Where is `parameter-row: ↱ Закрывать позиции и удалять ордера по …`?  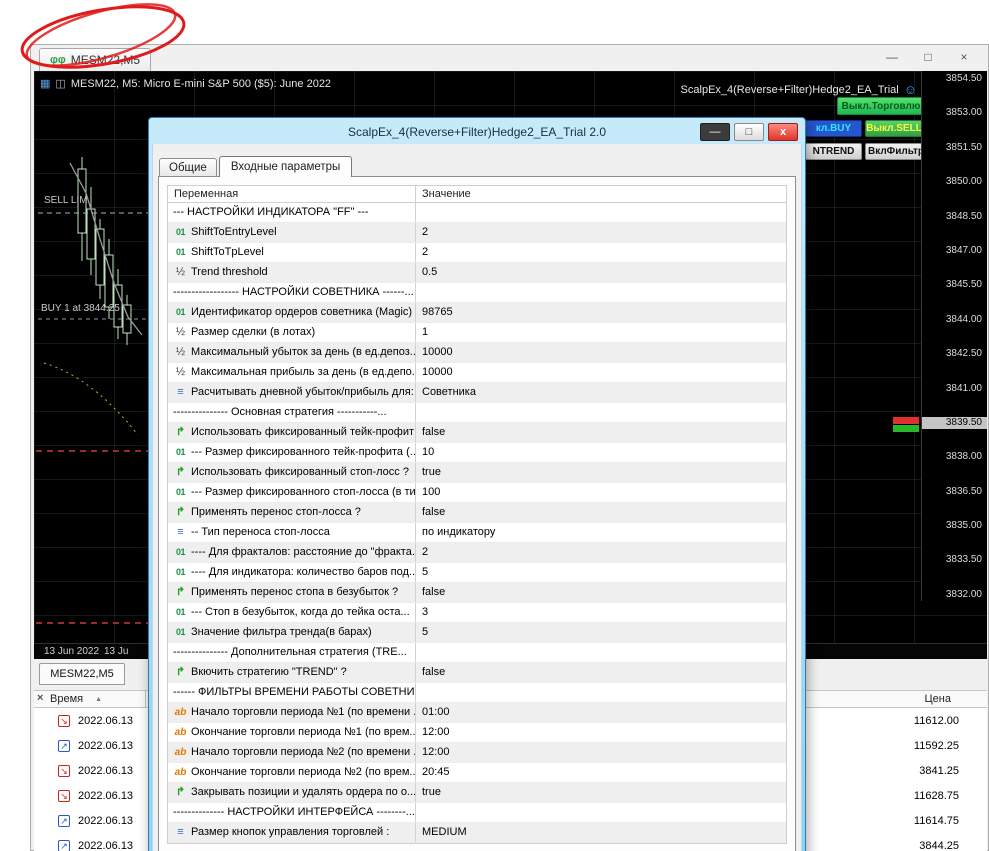
parameter-row: ↱ Закрывать позиции и удалять ордера по … is located at coordinates (477, 793).